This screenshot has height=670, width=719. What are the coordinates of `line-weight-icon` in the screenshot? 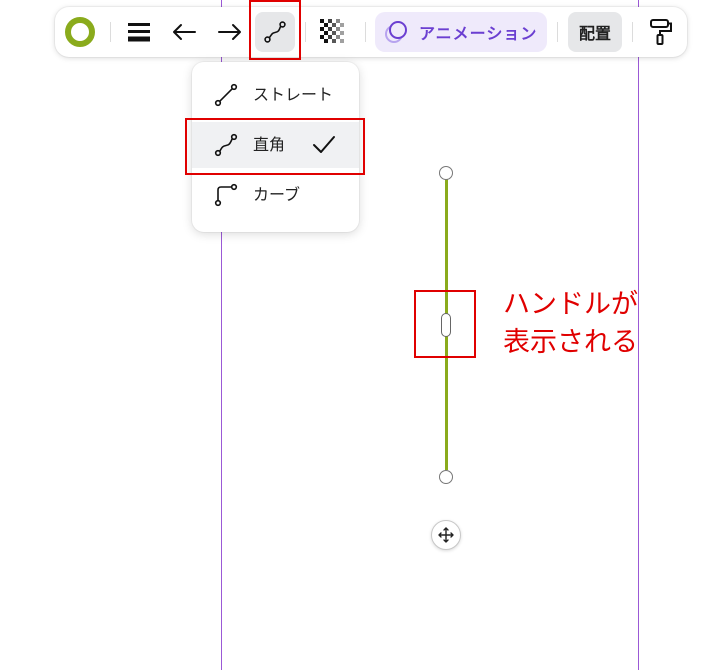 It's located at (139, 32).